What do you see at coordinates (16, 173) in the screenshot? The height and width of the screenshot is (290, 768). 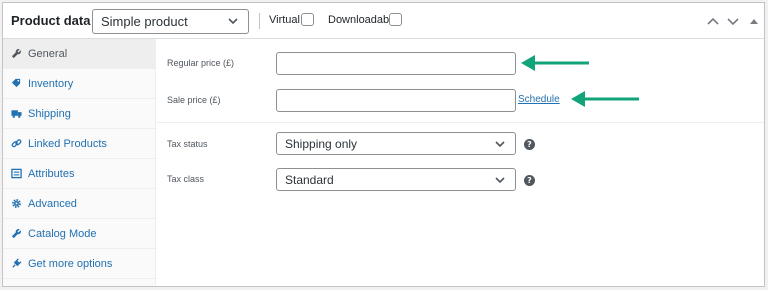 I see `list-icon` at bounding box center [16, 173].